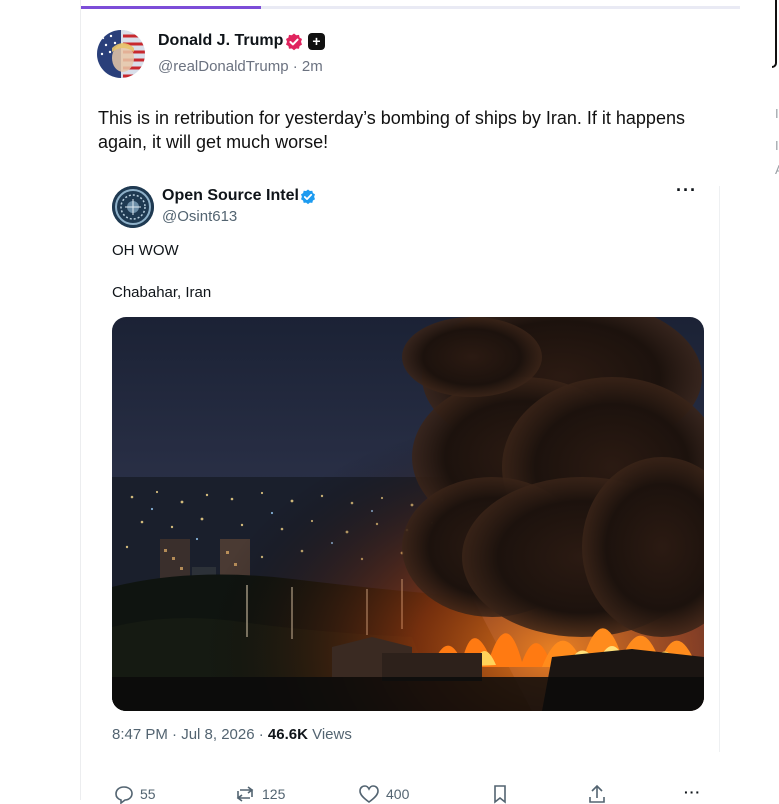  What do you see at coordinates (410, 7) in the screenshot?
I see `top-progress-bar` at bounding box center [410, 7].